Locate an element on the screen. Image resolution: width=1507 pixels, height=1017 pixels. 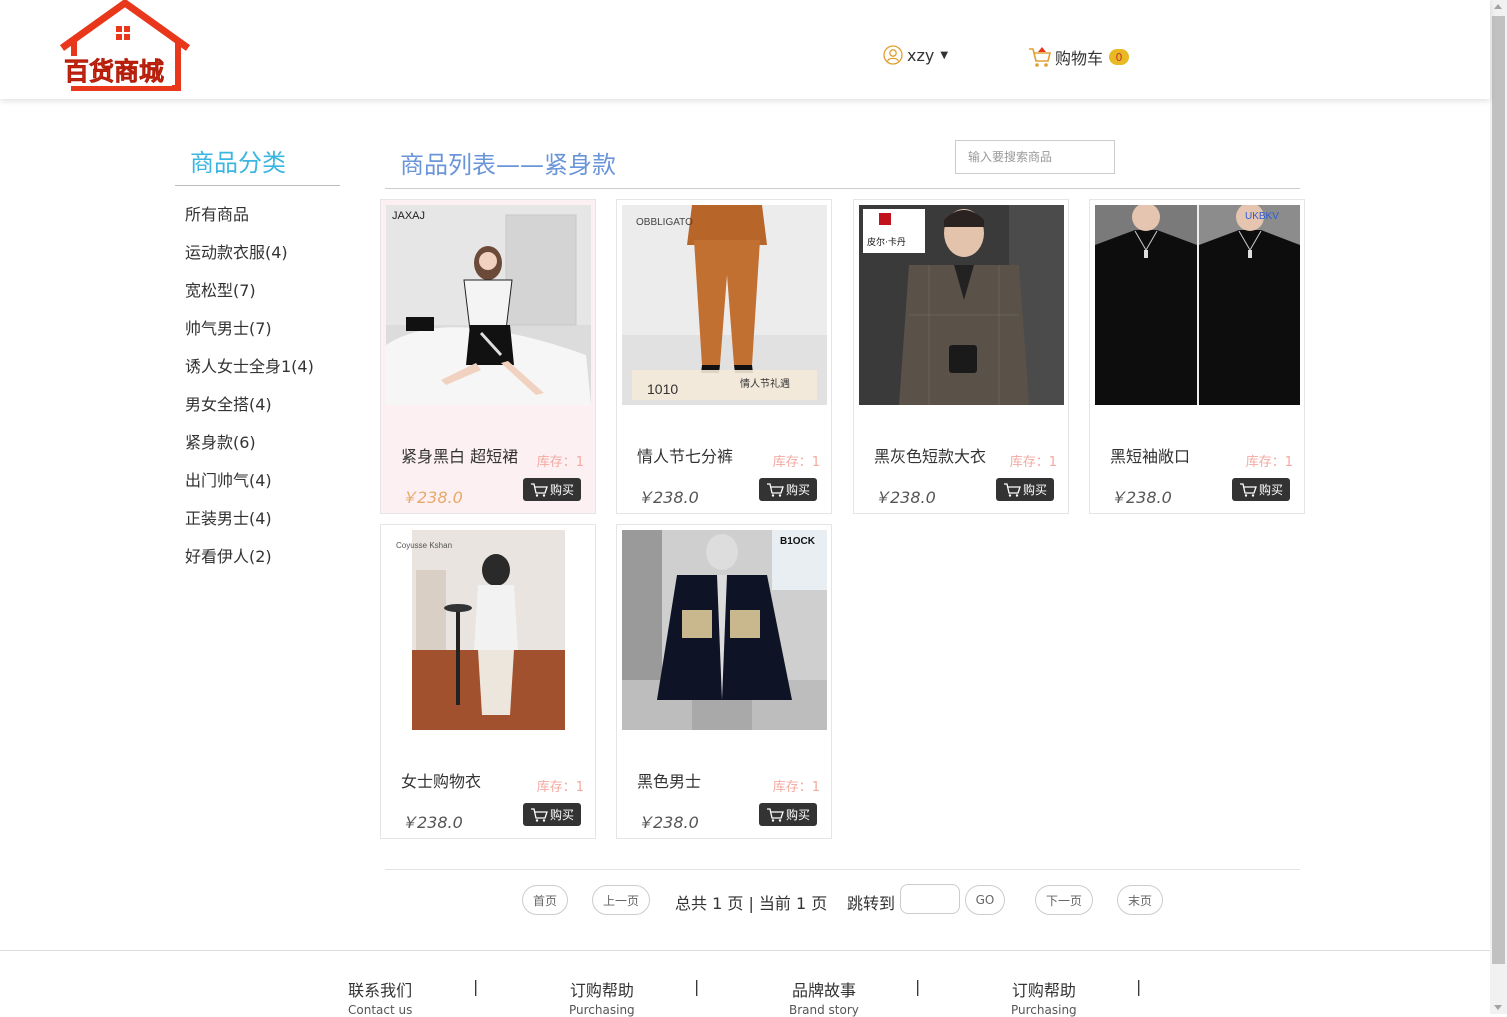
scrollbar-thumb is located at coordinates (1498, 490).